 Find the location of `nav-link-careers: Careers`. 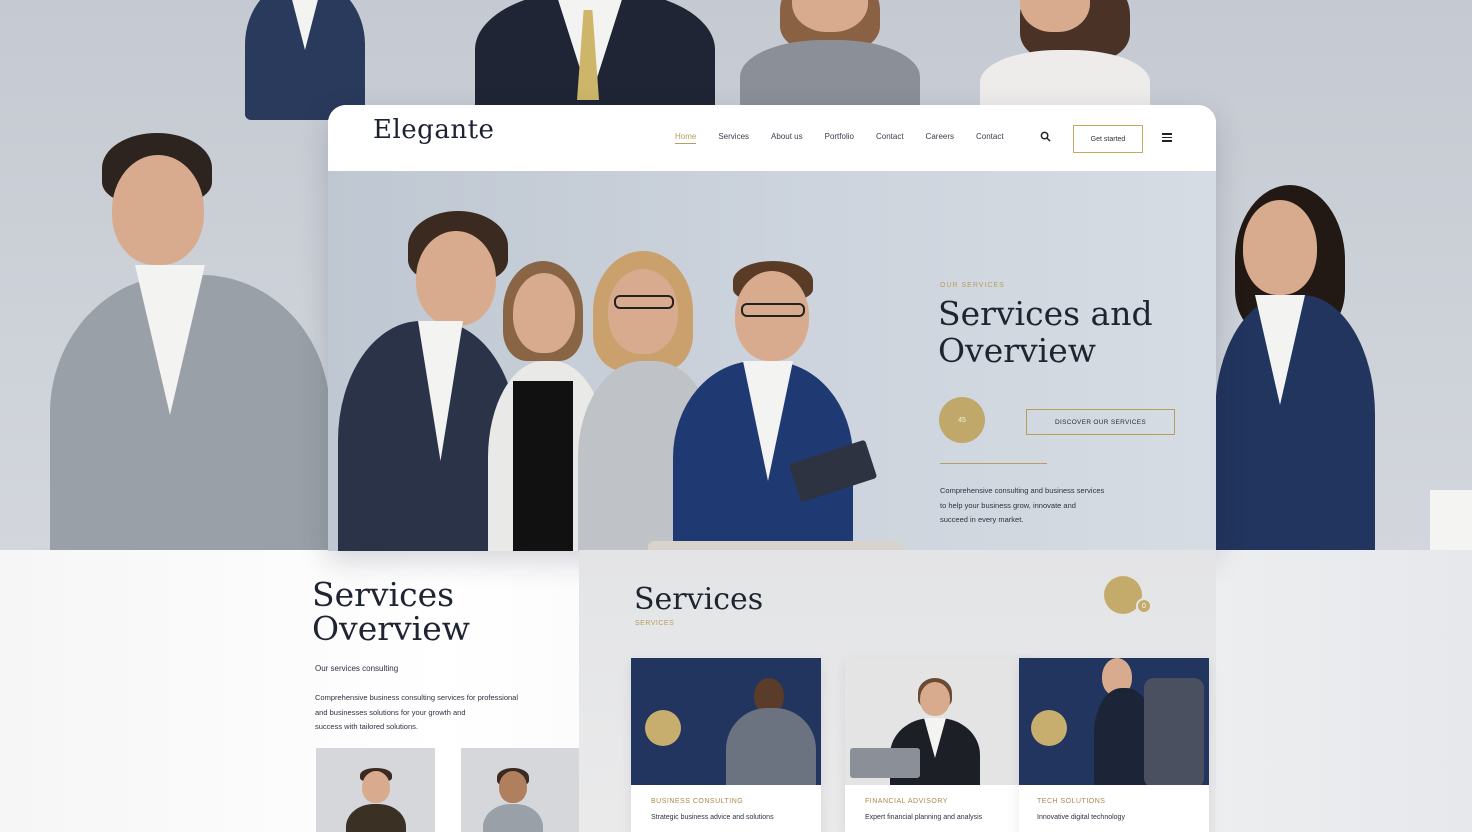

nav-link-careers: Careers is located at coordinates (940, 138).